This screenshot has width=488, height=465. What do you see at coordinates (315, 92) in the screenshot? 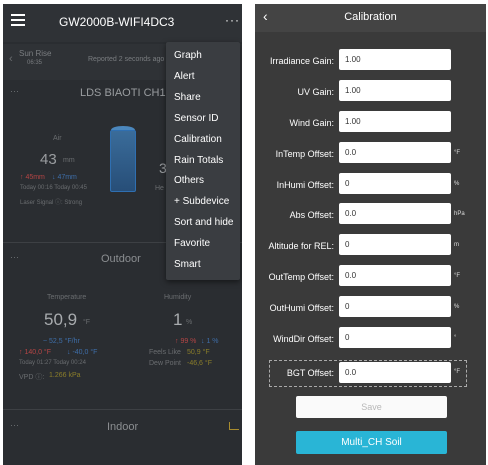
I see `uv-gain-label: UV Gain:` at bounding box center [315, 92].